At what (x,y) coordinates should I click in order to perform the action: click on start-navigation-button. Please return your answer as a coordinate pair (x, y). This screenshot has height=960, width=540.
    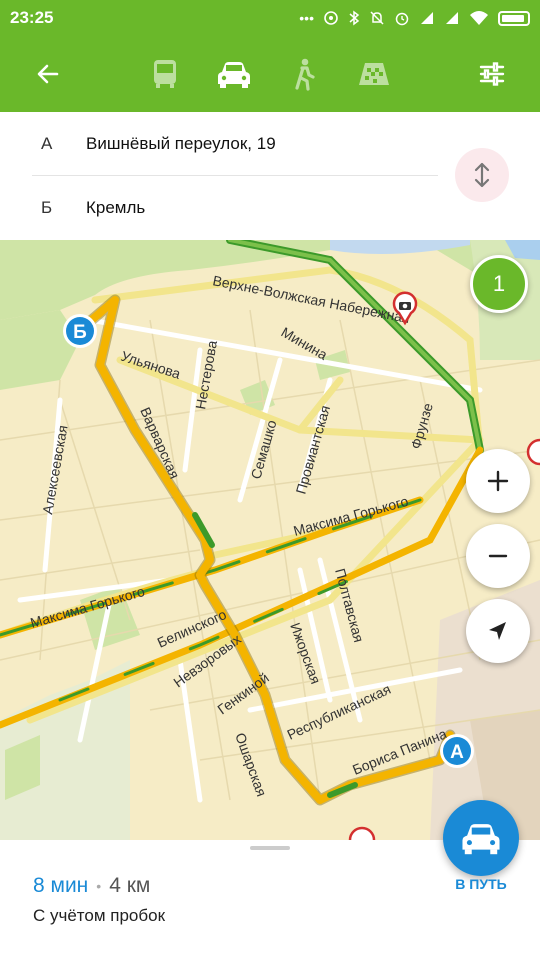
    Looking at the image, I should click on (481, 838).